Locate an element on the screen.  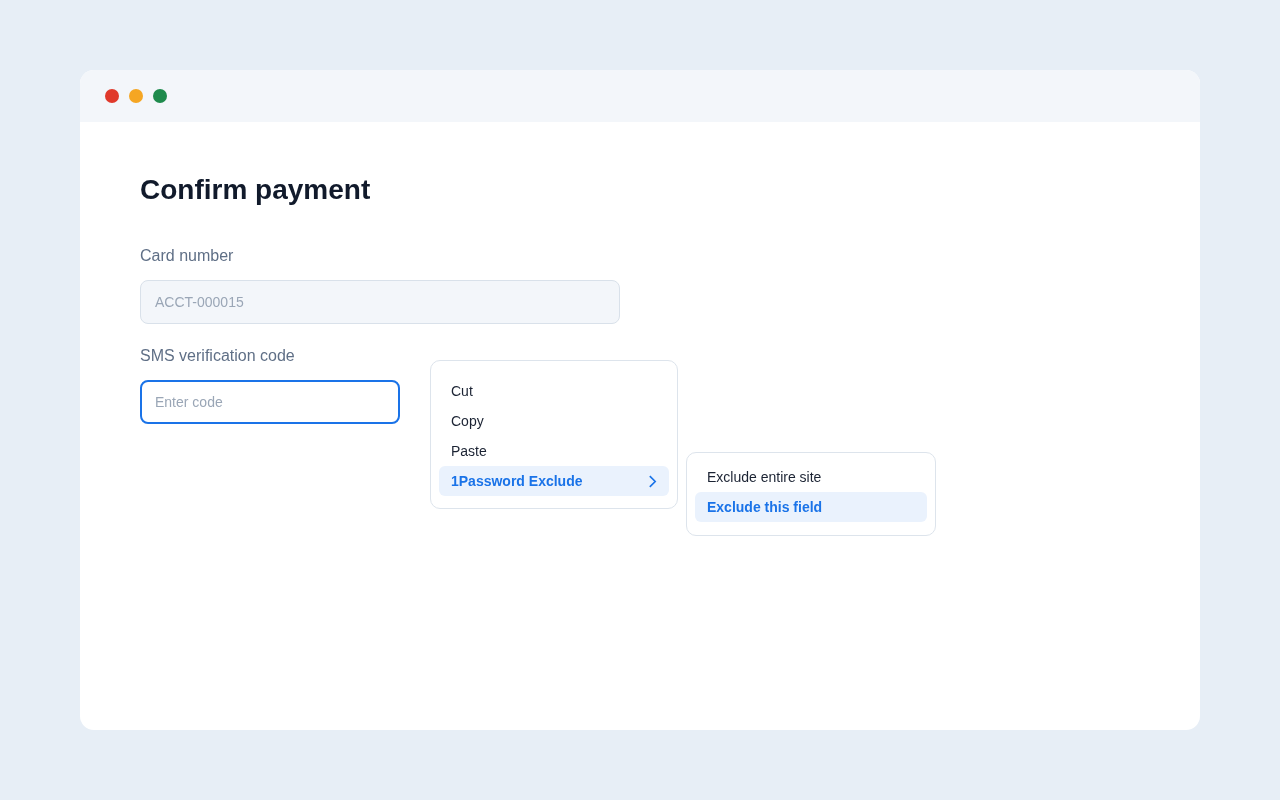
chevron-right-icon is located at coordinates (652, 481).